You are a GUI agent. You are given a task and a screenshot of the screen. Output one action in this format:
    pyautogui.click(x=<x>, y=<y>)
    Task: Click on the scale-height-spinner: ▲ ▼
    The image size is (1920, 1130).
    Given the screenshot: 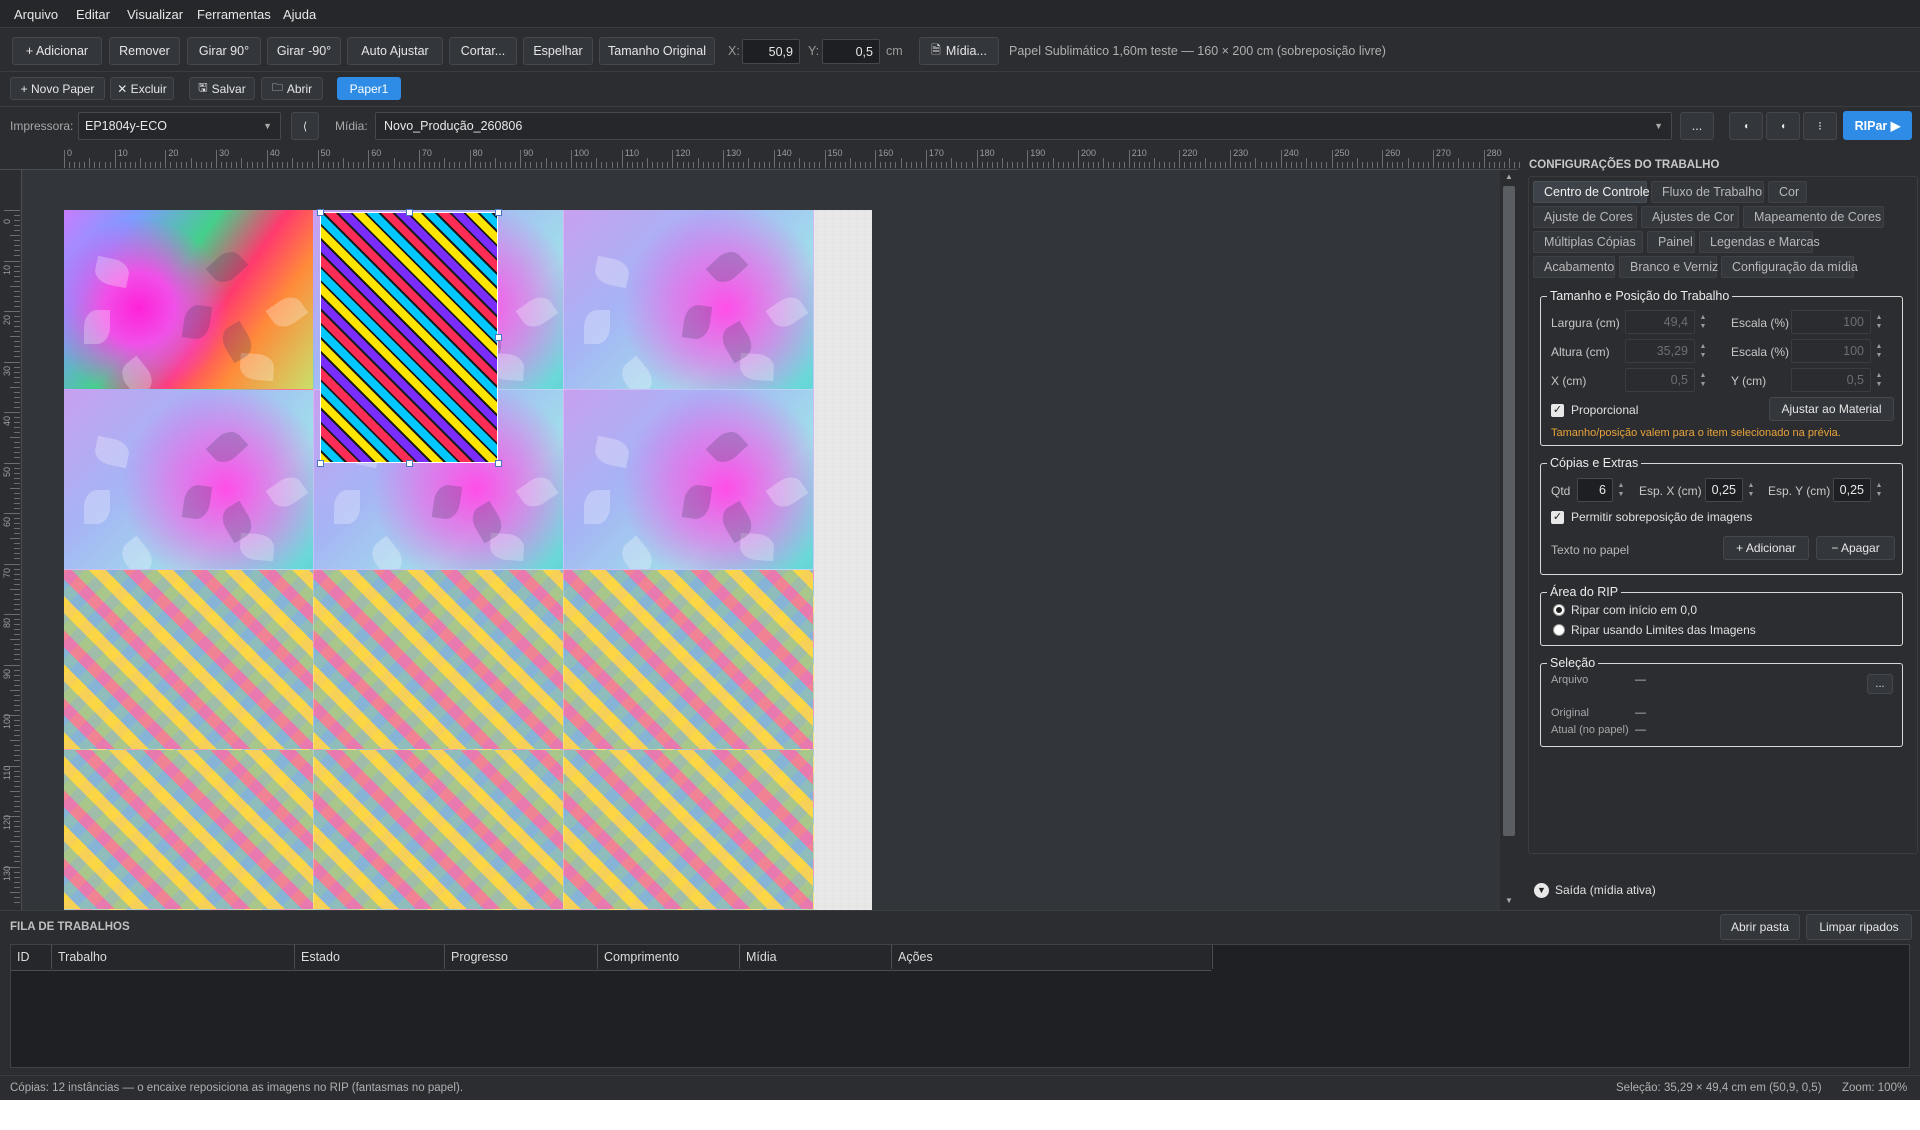 What is the action you would take?
    pyautogui.click(x=1879, y=351)
    